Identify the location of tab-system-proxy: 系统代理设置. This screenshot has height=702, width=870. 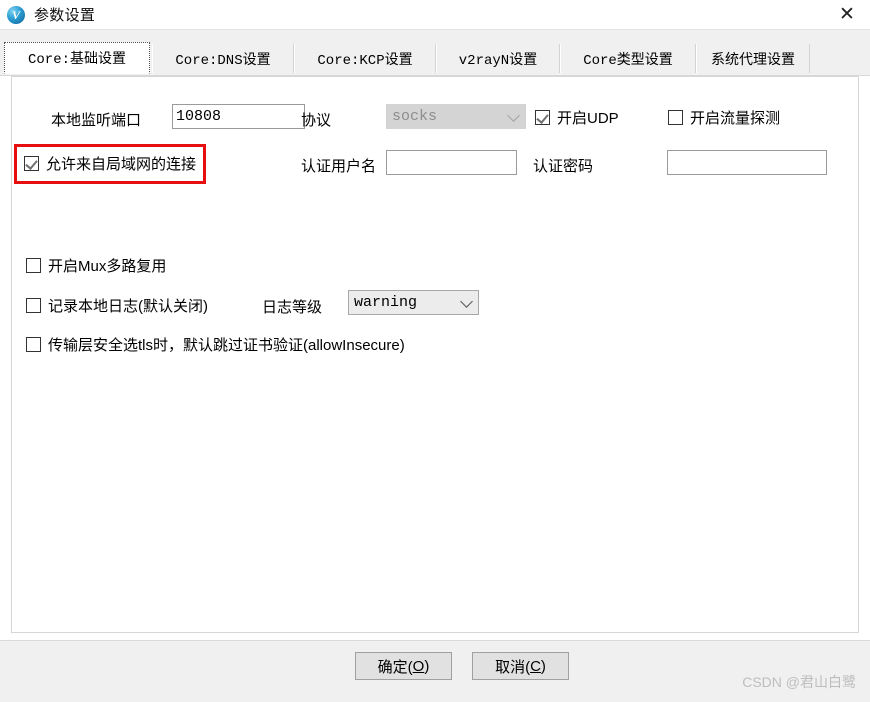
(753, 58).